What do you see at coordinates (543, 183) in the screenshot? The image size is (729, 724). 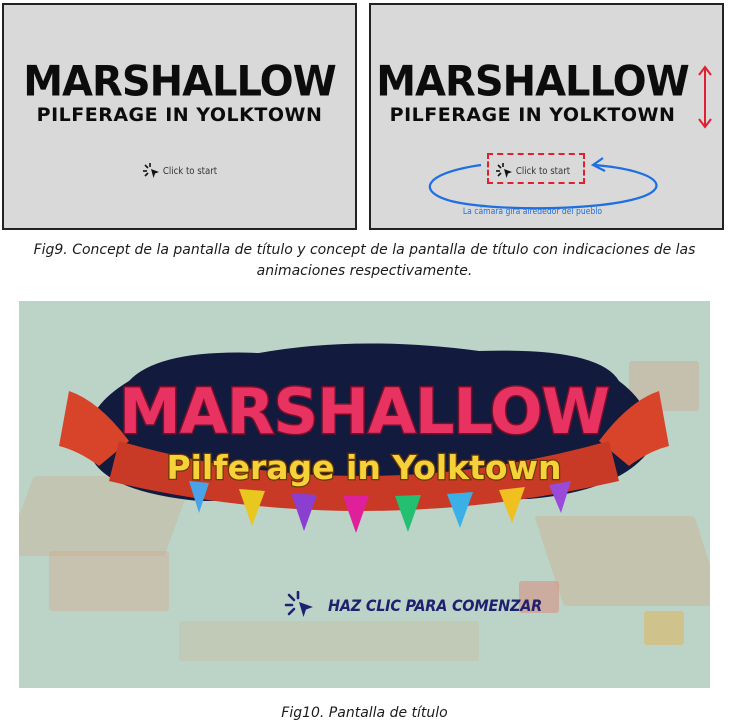 I see `camera-orbit-arrow-icon` at bounding box center [543, 183].